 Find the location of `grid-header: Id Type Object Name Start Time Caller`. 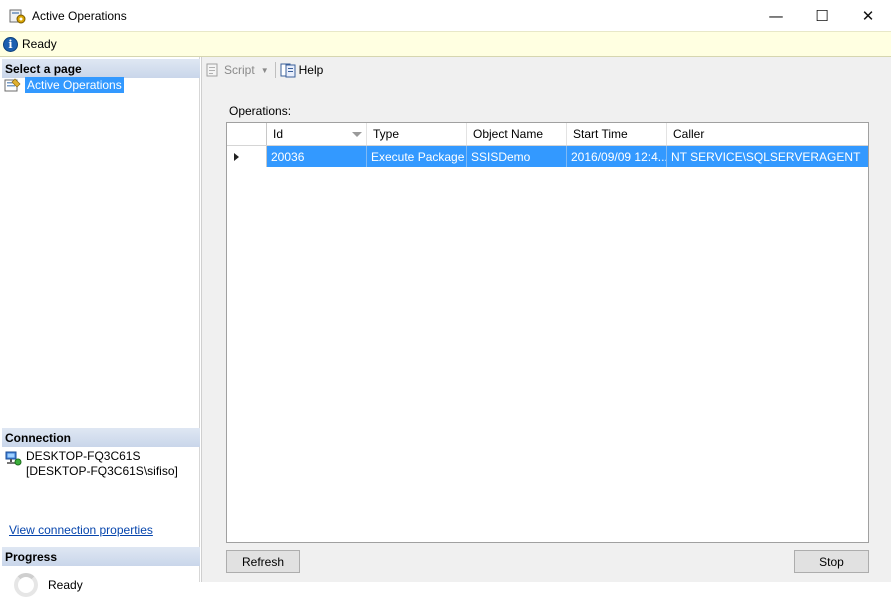

grid-header: Id Type Object Name Start Time Caller is located at coordinates (547, 134).